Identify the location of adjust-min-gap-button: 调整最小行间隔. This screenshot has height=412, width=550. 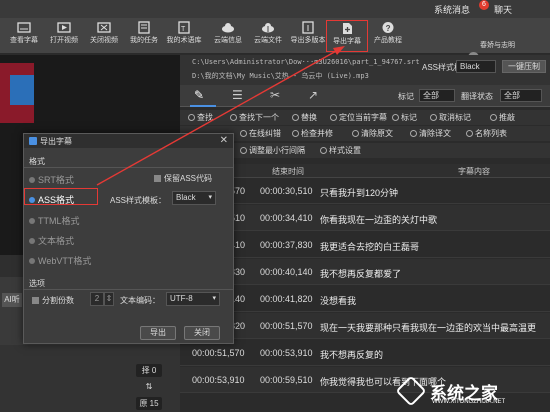
(272, 150).